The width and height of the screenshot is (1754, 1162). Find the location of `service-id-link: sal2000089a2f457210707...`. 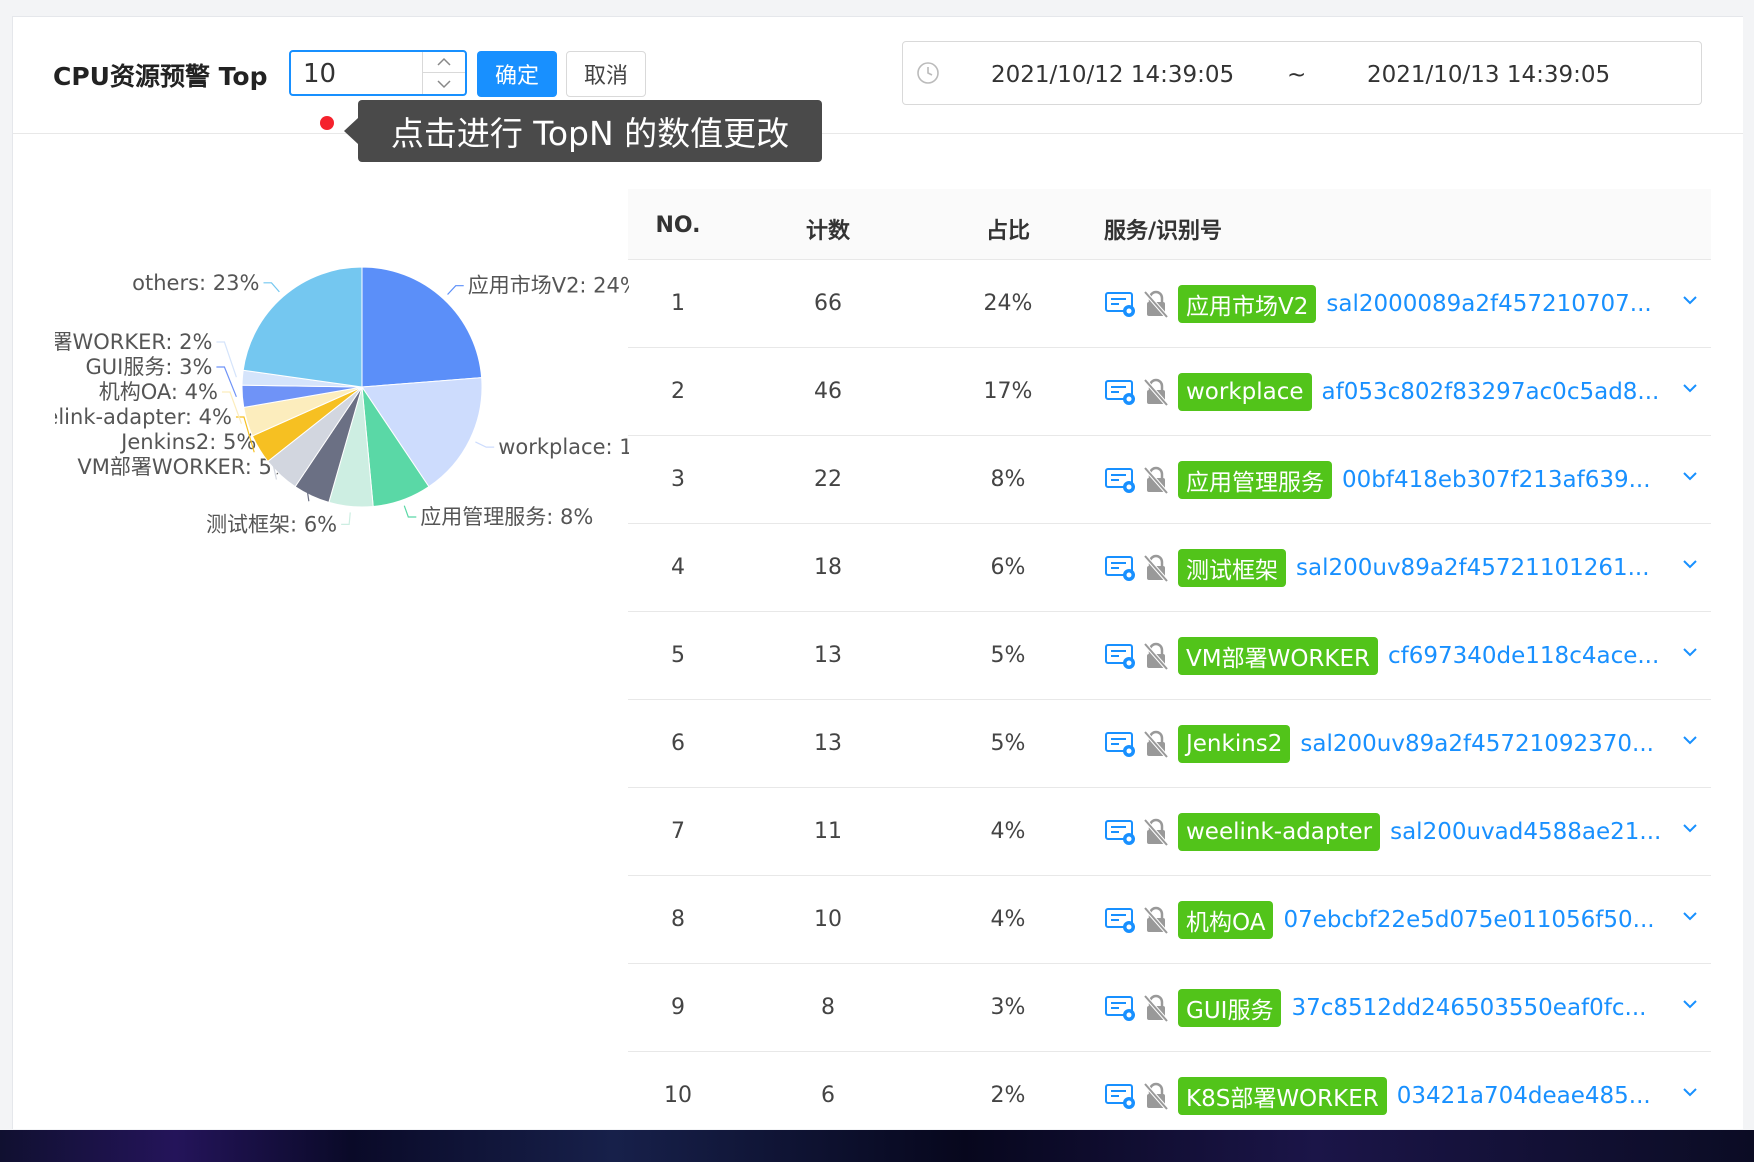

service-id-link: sal2000089a2f457210707... is located at coordinates (1488, 304).